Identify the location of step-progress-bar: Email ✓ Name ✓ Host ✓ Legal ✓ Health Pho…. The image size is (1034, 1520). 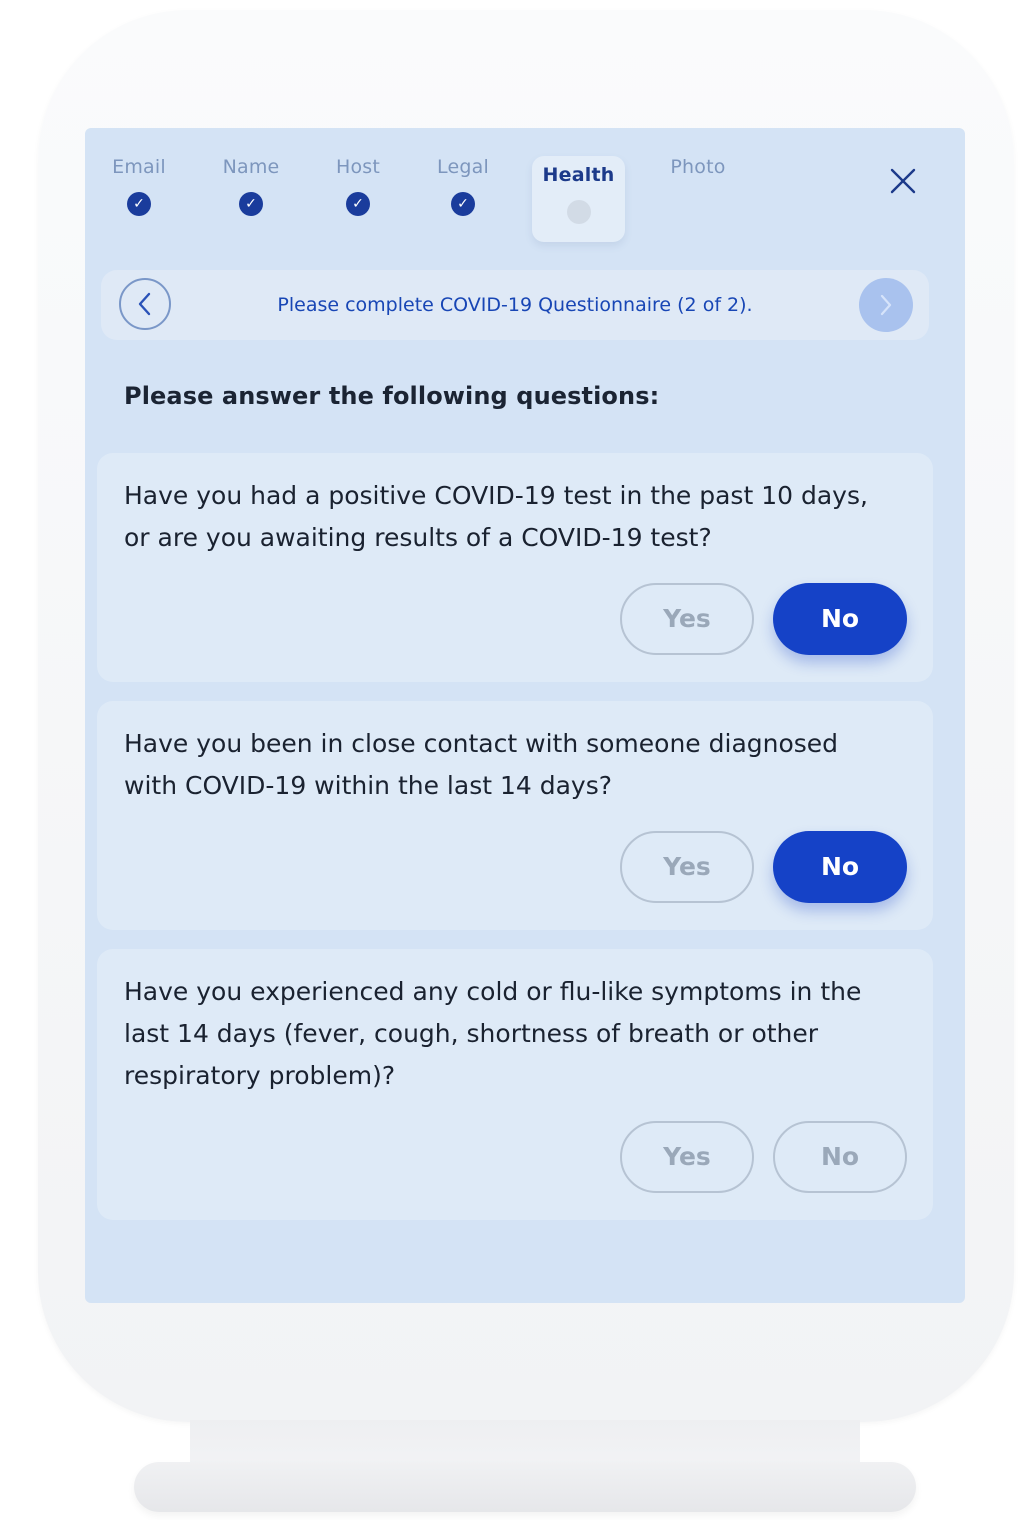
(525, 188).